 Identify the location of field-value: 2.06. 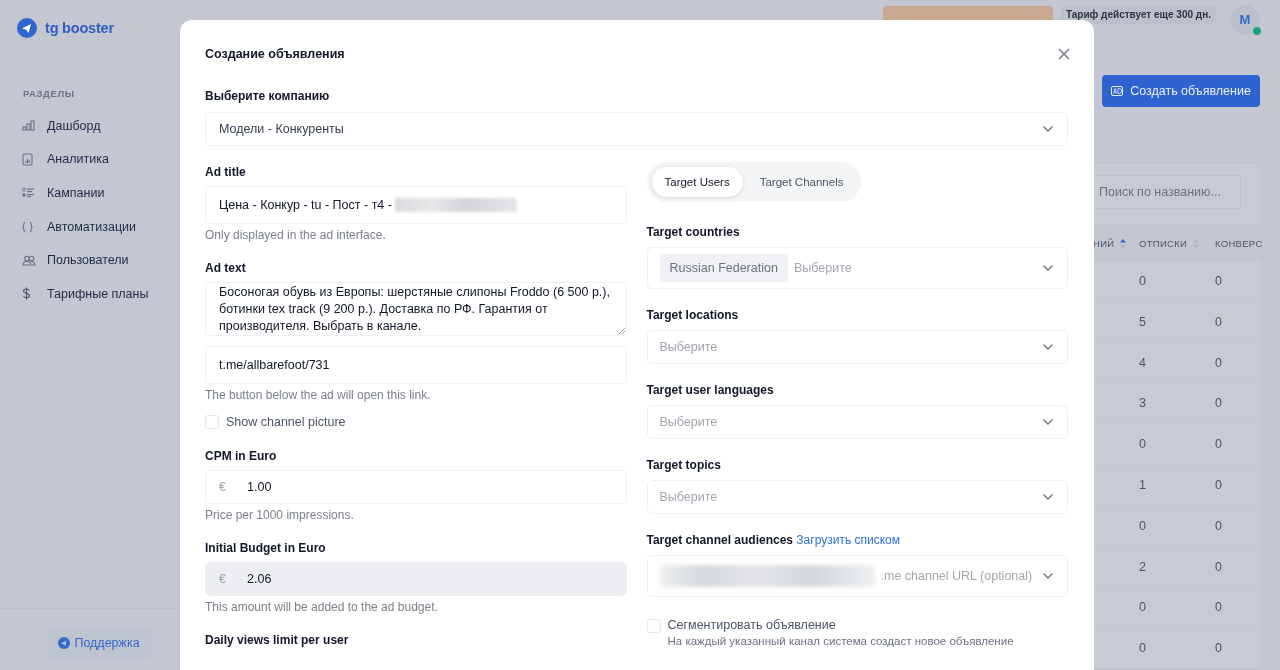
(259, 579).